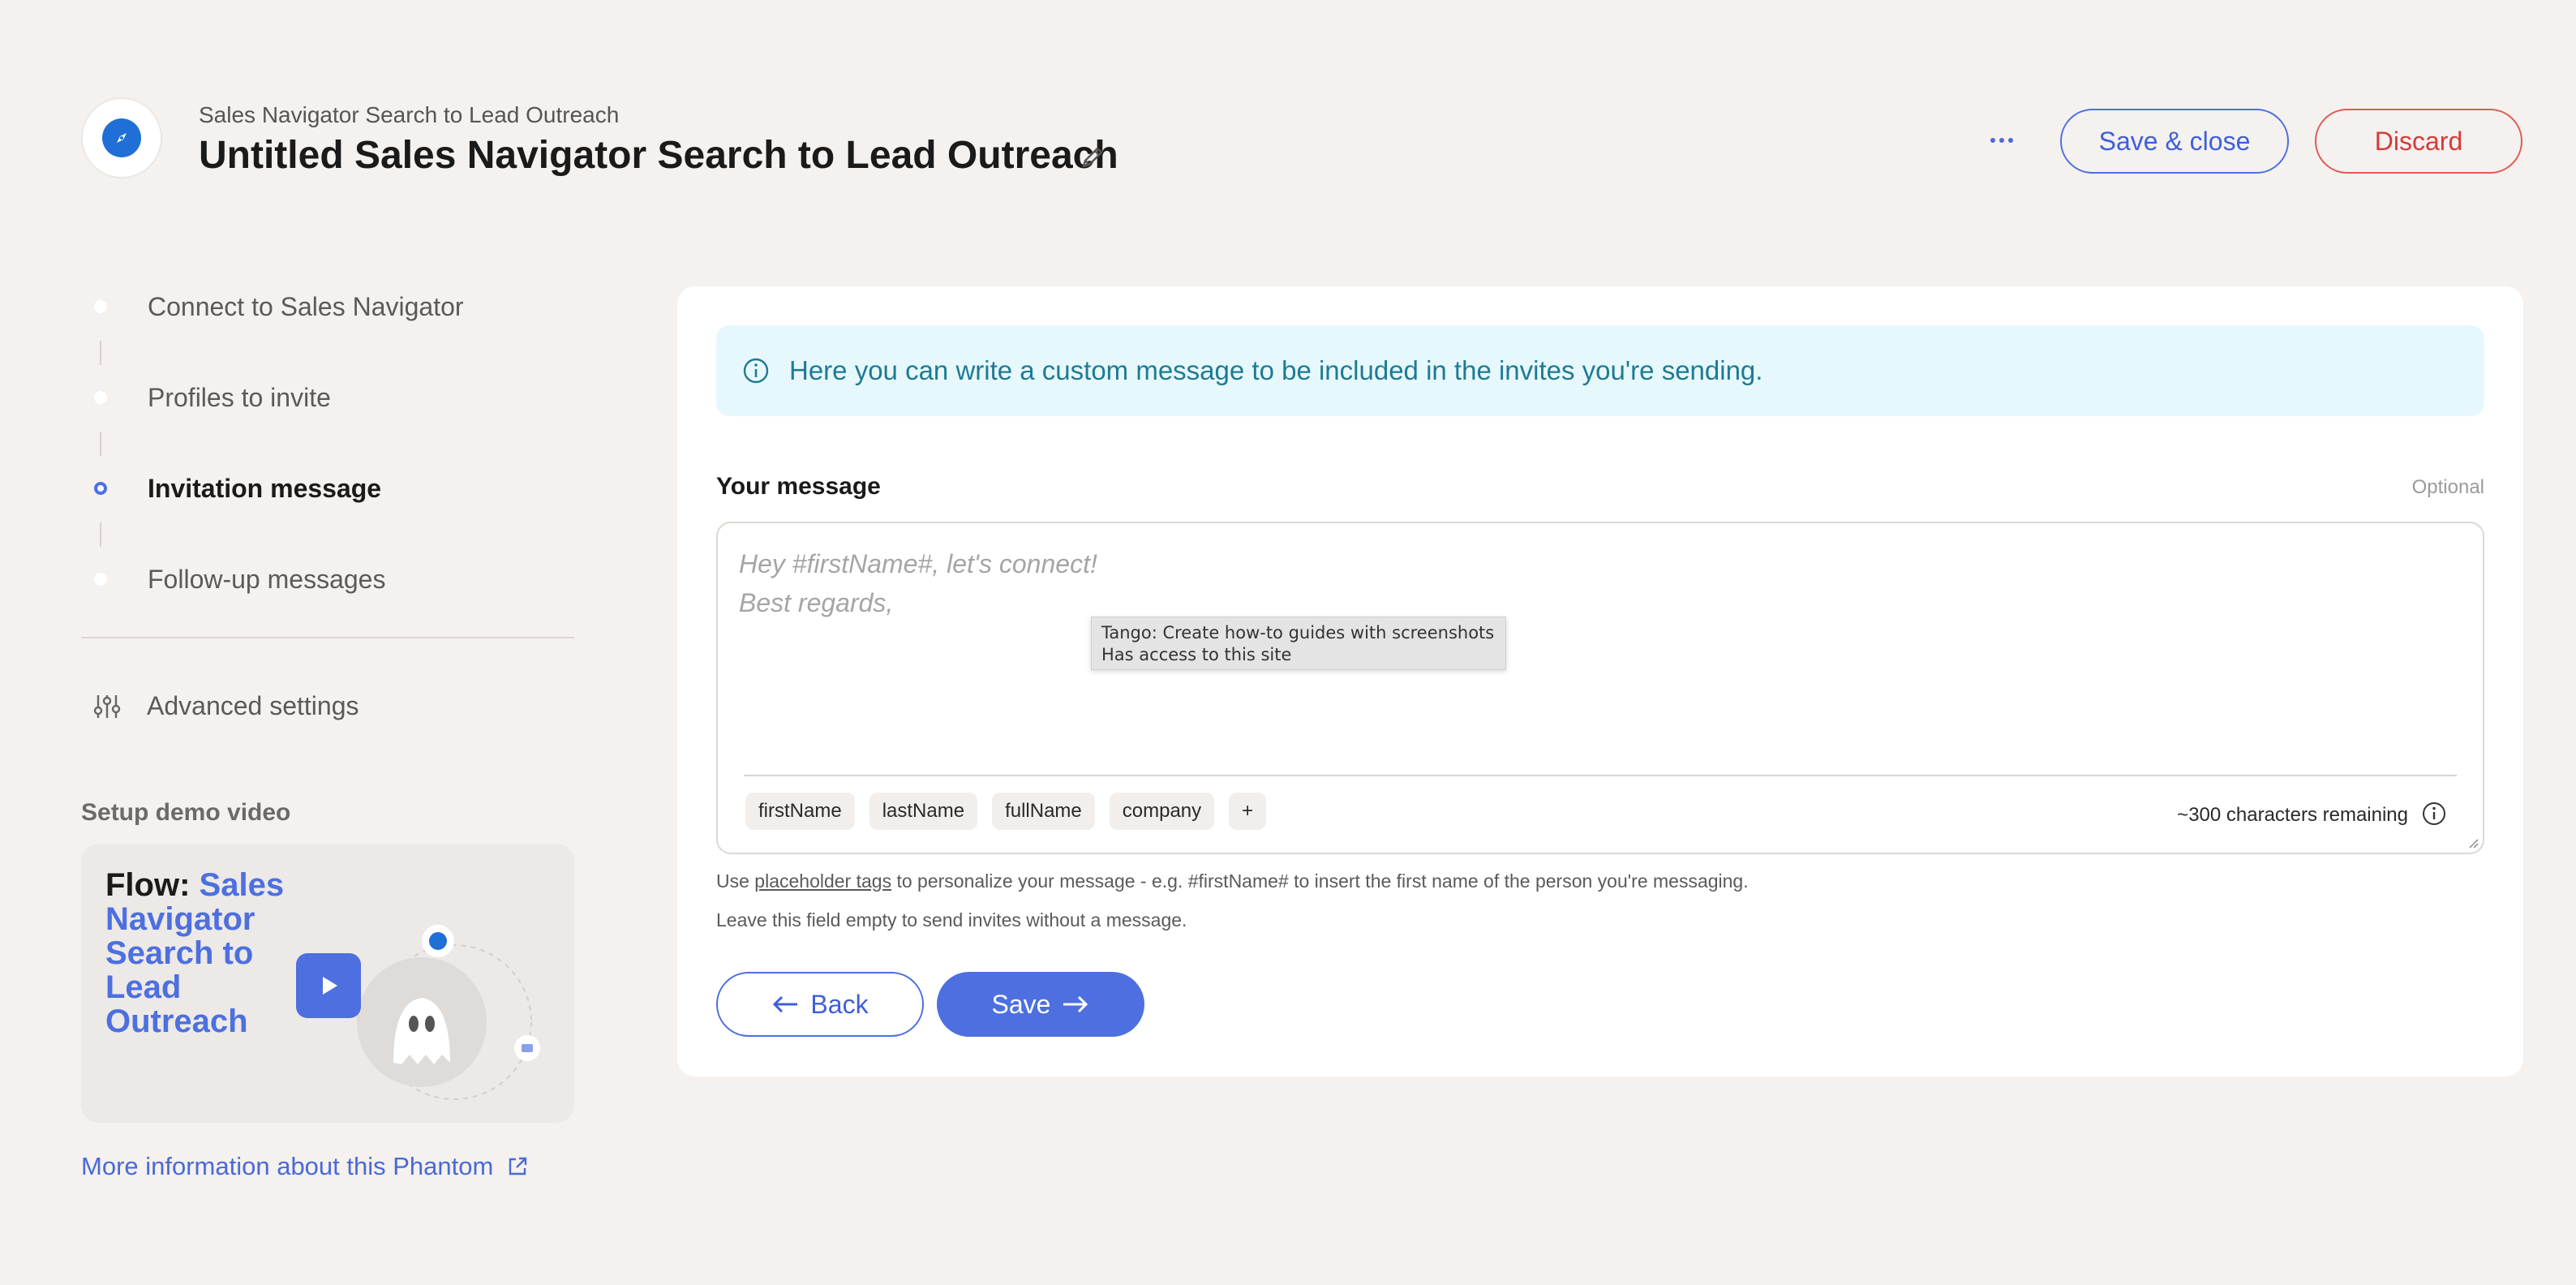 This screenshot has height=1285, width=2576. Describe the element at coordinates (1196, 654) in the screenshot. I see `tooltip-line2: Has access to this site` at that location.